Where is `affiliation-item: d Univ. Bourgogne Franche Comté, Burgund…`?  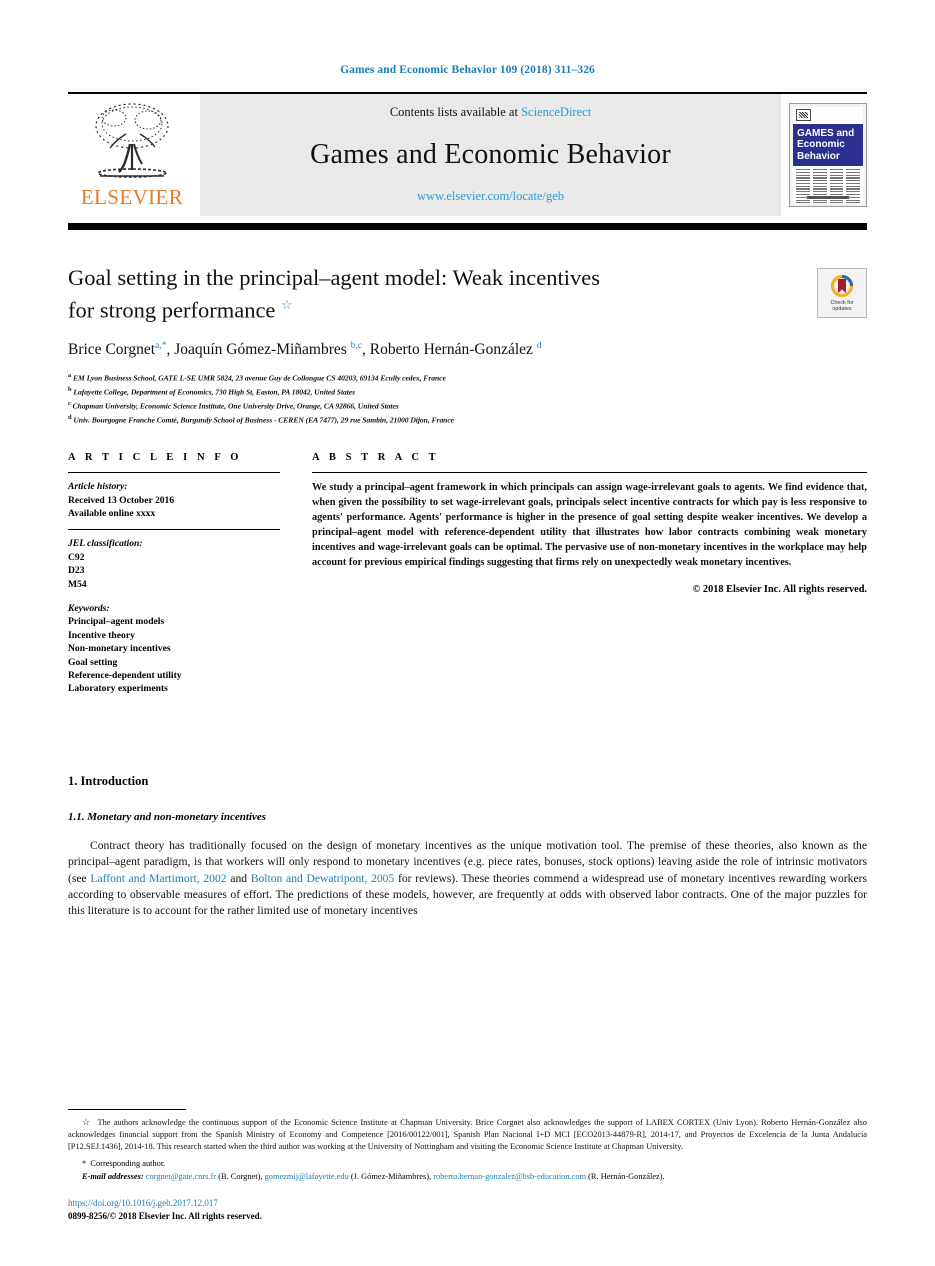
affiliation-item: d Univ. Bourgogne Franche Comté, Burgund… is located at coordinates (467, 419).